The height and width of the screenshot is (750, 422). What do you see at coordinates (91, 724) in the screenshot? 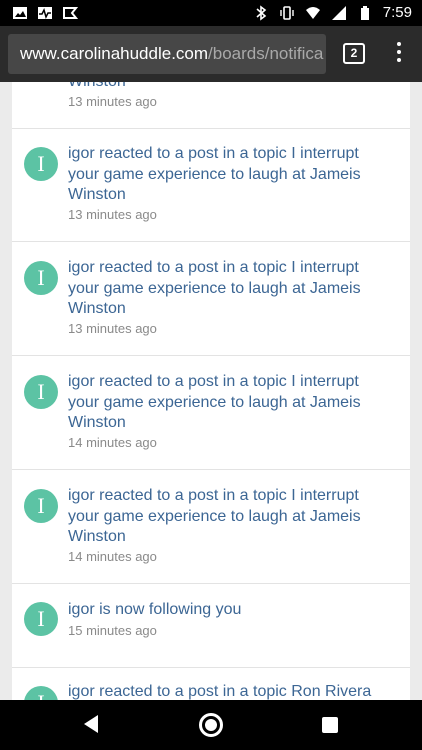
I see `back-icon` at bounding box center [91, 724].